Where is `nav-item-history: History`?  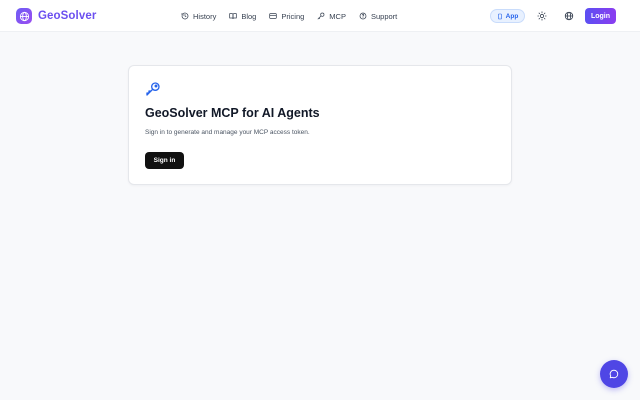 nav-item-history: History is located at coordinates (198, 16).